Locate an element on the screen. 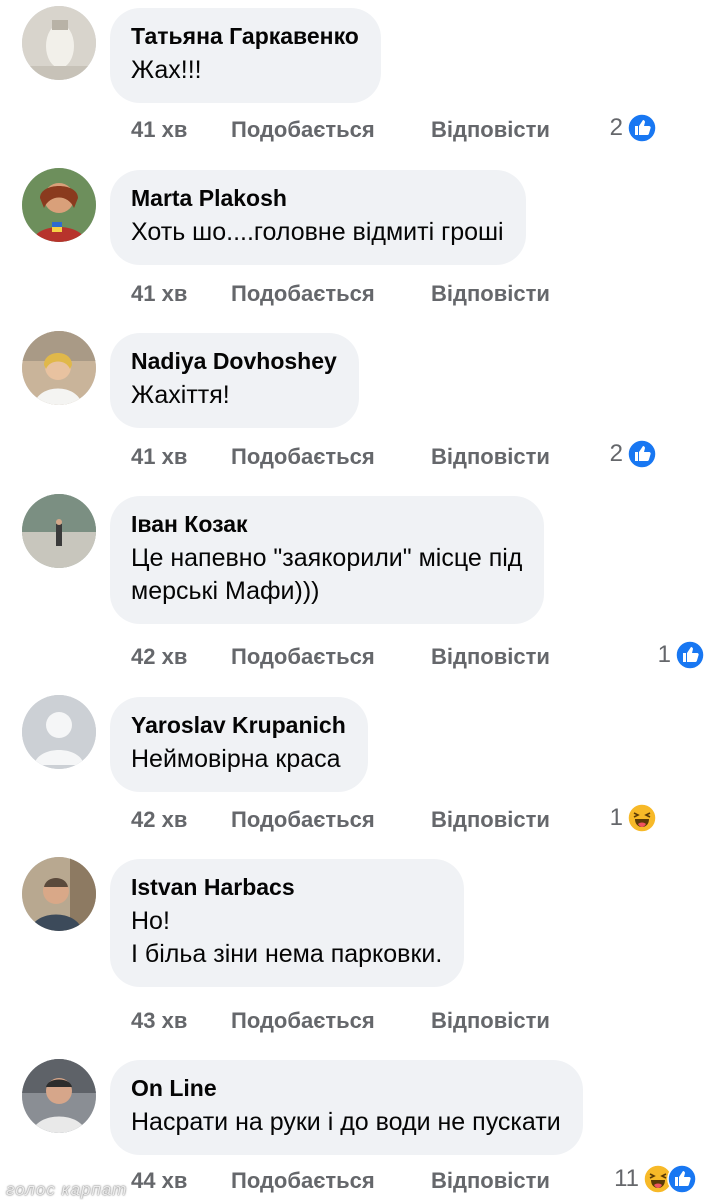 The image size is (727, 1200). comment-text: Но! І біль​а зіни нема парковки. is located at coordinates (287, 937).